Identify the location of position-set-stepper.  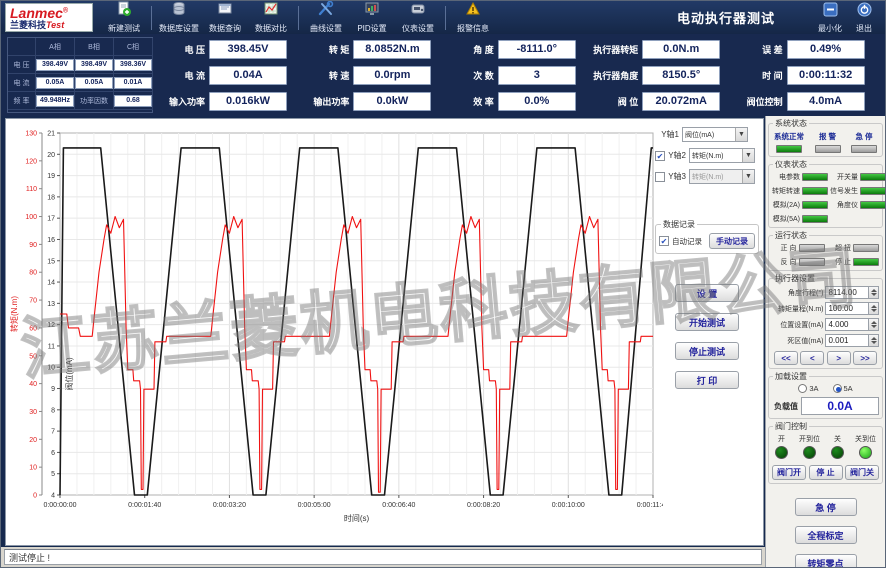
(874, 324).